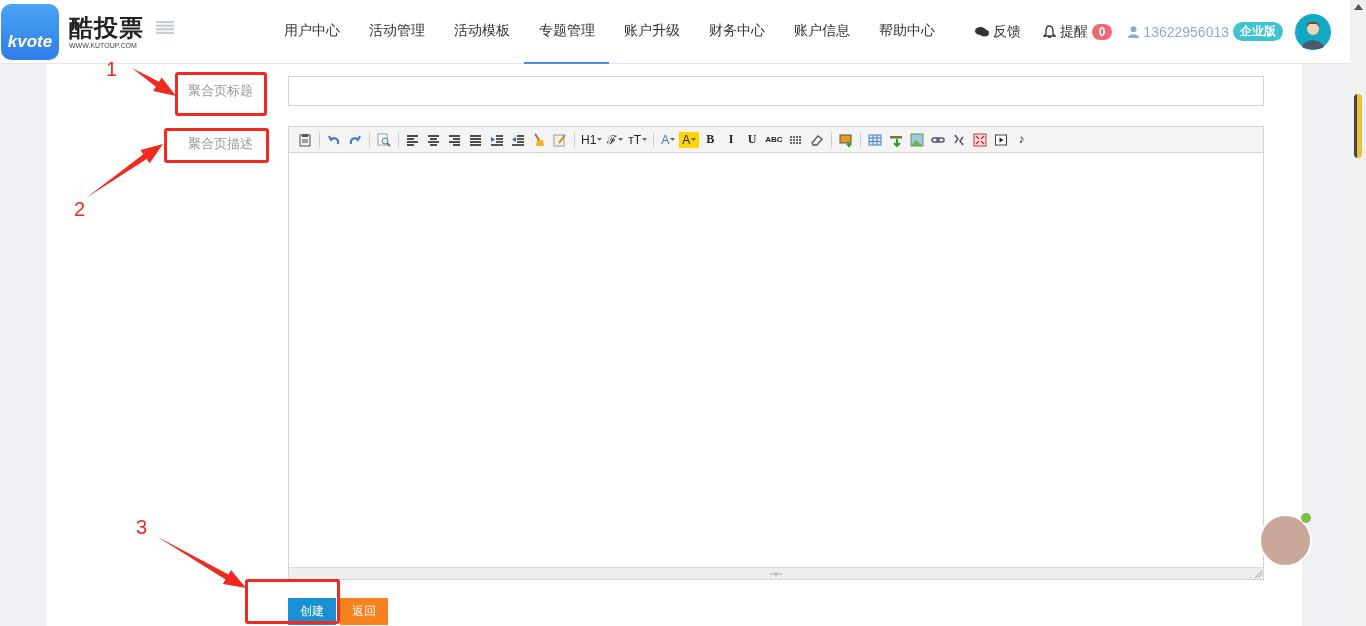 This screenshot has height=626, width=1366. Describe the element at coordinates (592, 139) in the screenshot. I see `format-button: H1` at that location.